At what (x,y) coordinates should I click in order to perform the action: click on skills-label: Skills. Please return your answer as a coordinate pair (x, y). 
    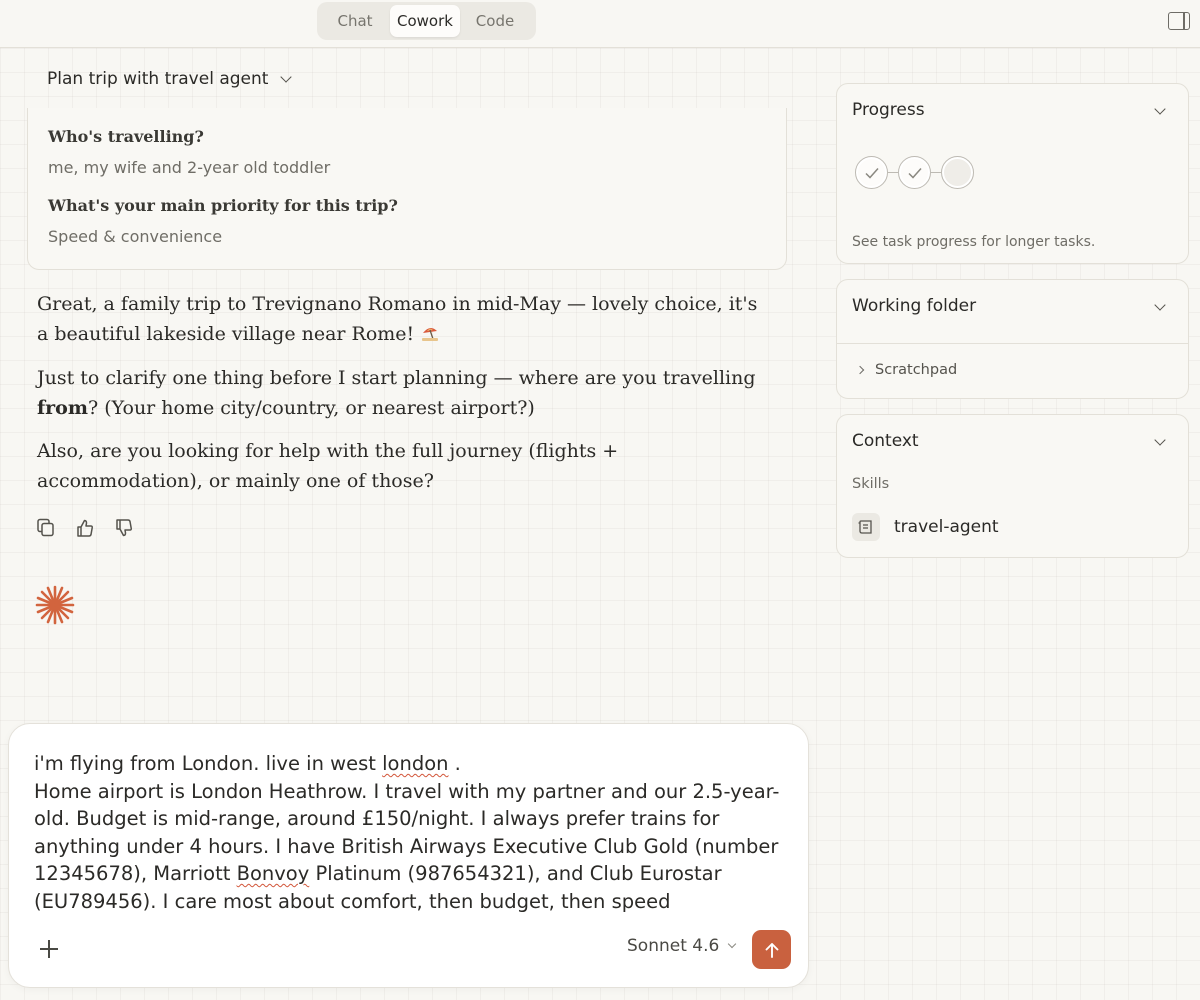
    Looking at the image, I should click on (871, 484).